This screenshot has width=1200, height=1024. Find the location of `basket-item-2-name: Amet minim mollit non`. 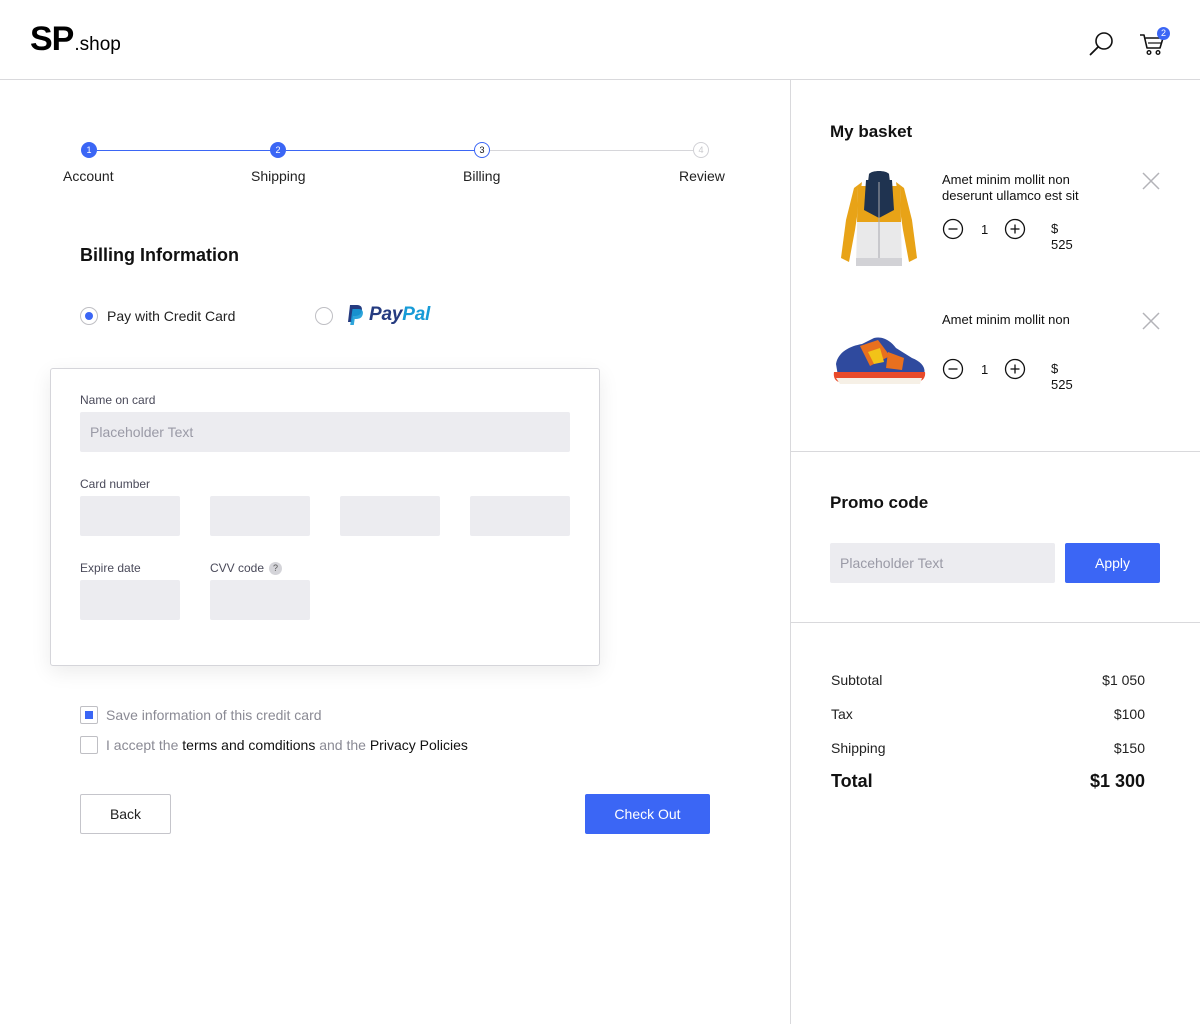

basket-item-2-name: Amet minim mollit non is located at coordinates (1006, 319).